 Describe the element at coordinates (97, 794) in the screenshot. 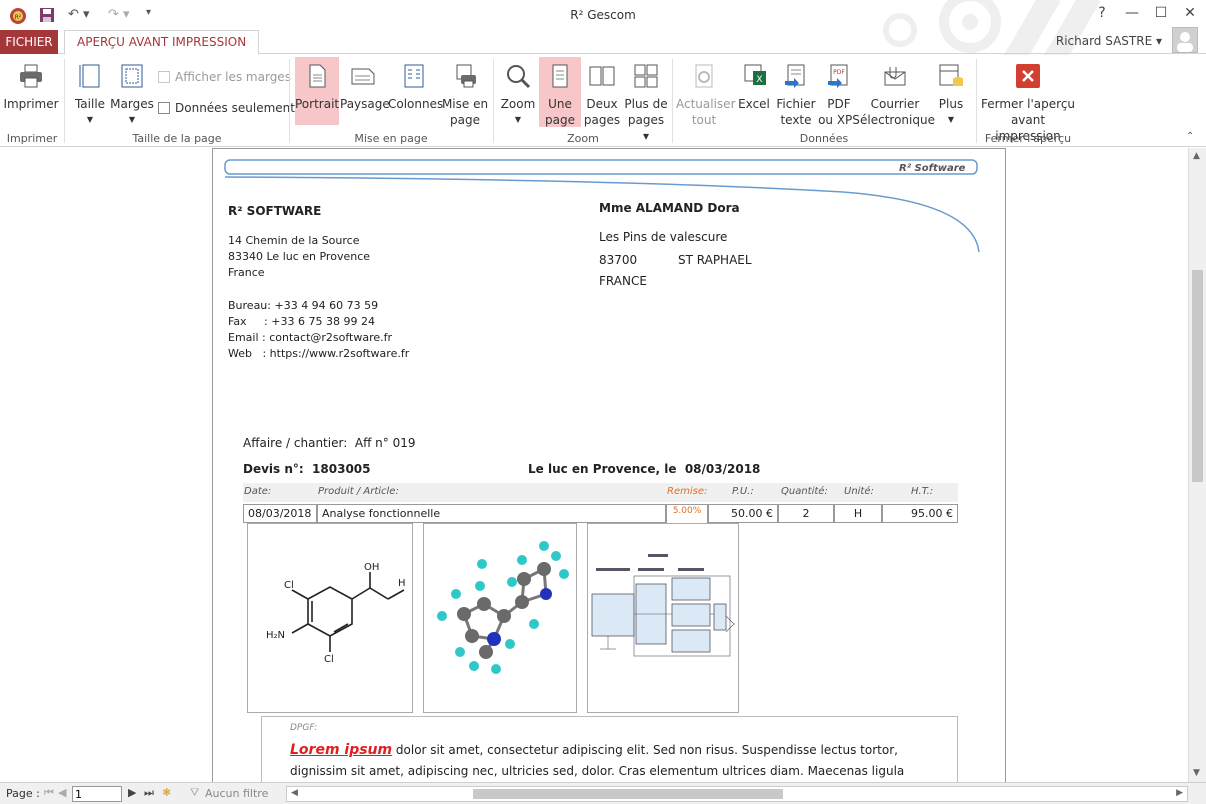

I see `page-number-input` at that location.